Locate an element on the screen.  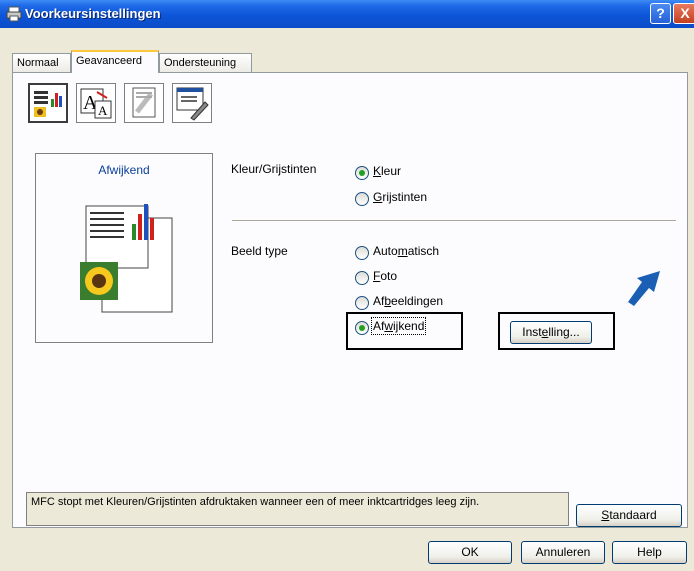
color-settings-icon is located at coordinates (48, 104).